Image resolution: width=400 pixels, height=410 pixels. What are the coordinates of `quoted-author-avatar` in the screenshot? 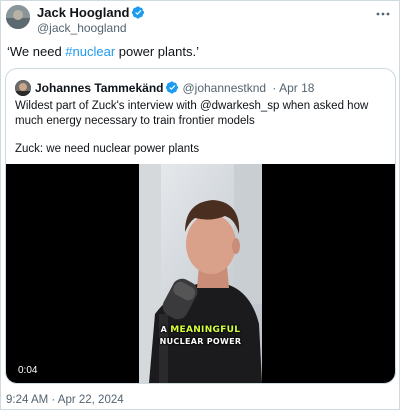 It's located at (23, 88).